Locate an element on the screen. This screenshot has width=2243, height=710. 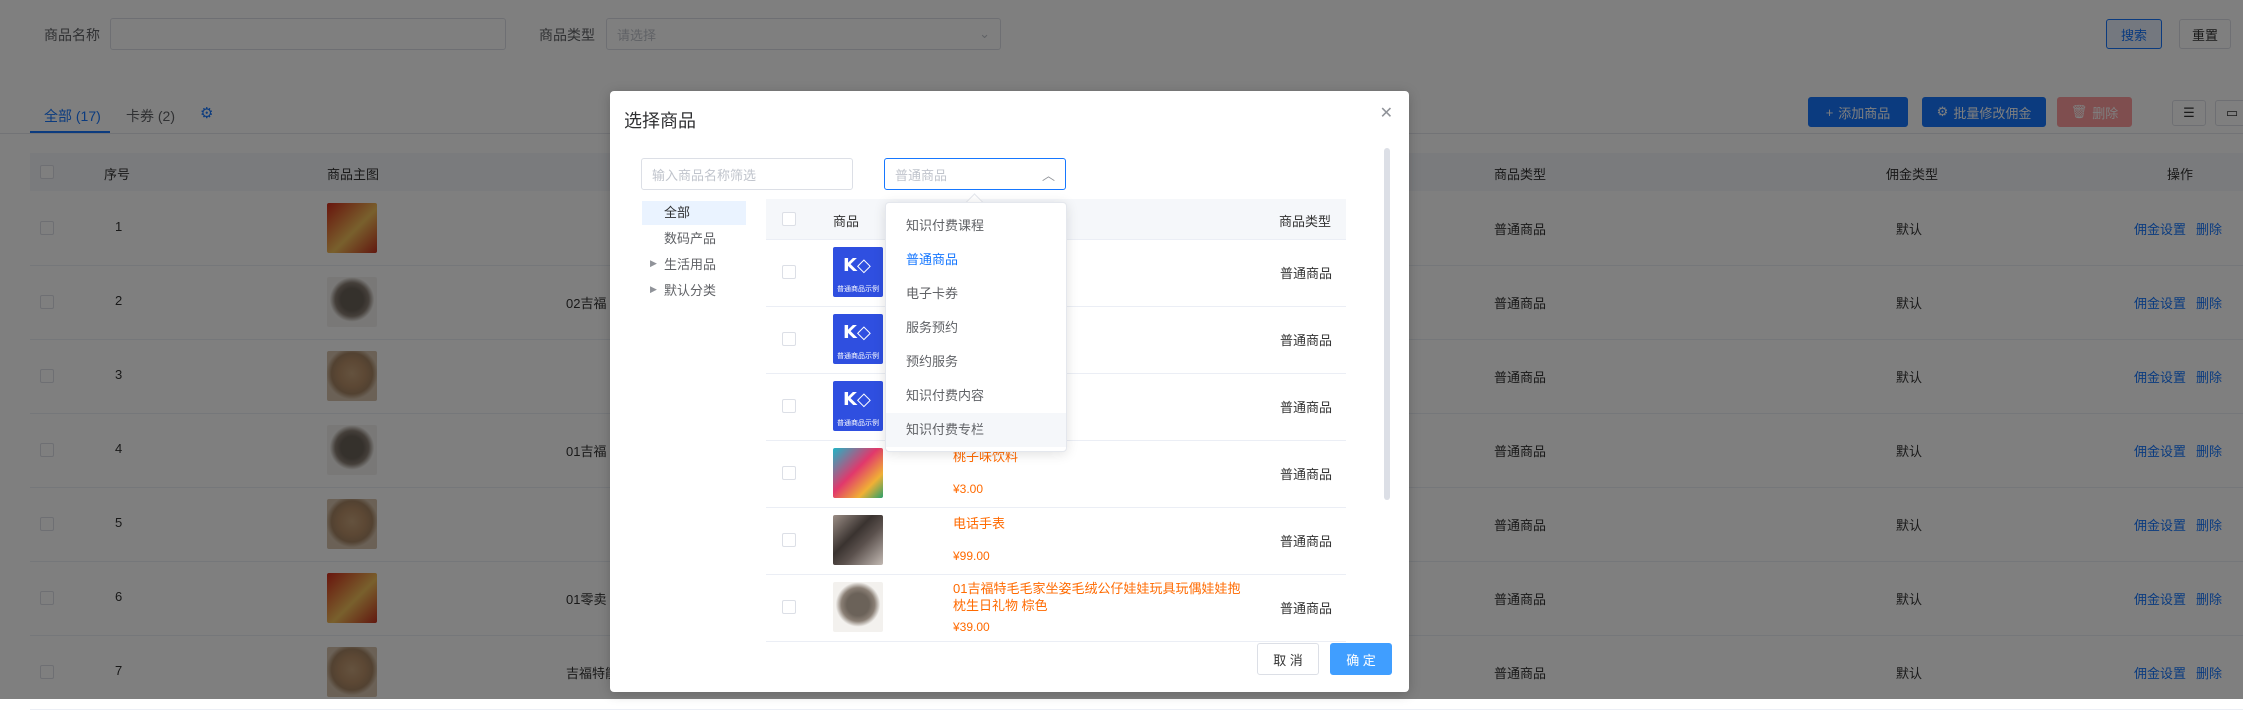
confirm-button: 确 定 is located at coordinates (1361, 659).